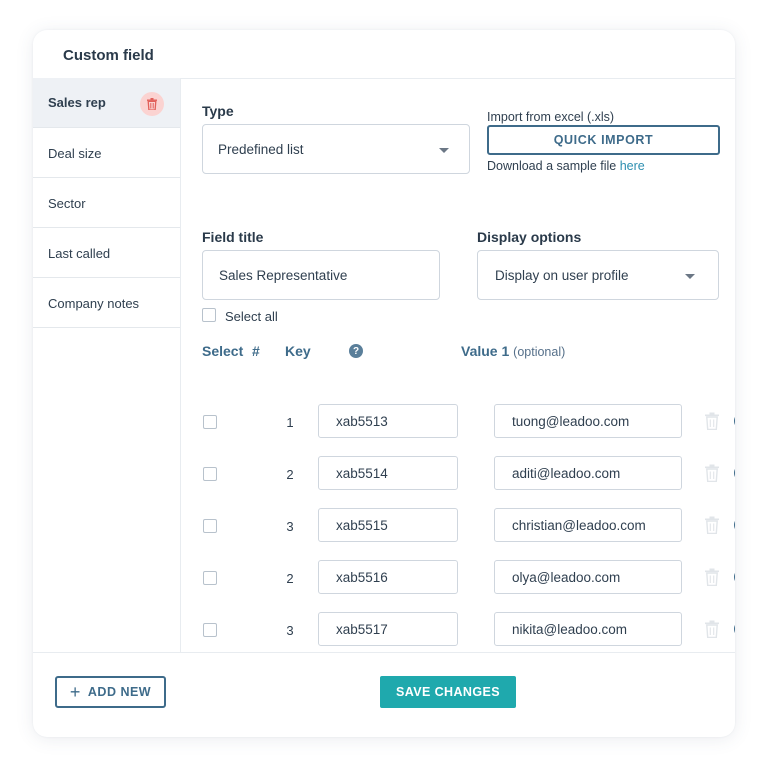  Describe the element at coordinates (67, 203) in the screenshot. I see `sidebar-item-label: Sector` at that location.